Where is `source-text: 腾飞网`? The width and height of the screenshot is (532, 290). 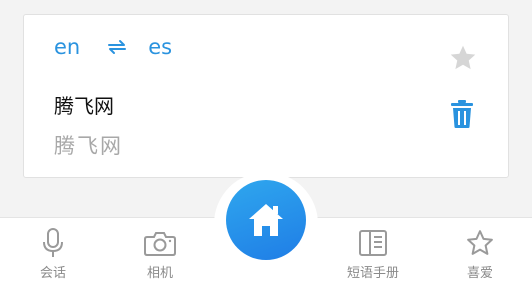
source-text: 腾飞网 is located at coordinates (84, 106).